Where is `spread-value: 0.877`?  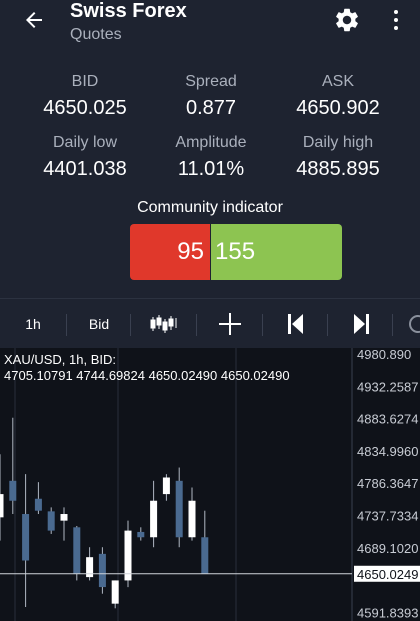
spread-value: 0.877 is located at coordinates (211, 108).